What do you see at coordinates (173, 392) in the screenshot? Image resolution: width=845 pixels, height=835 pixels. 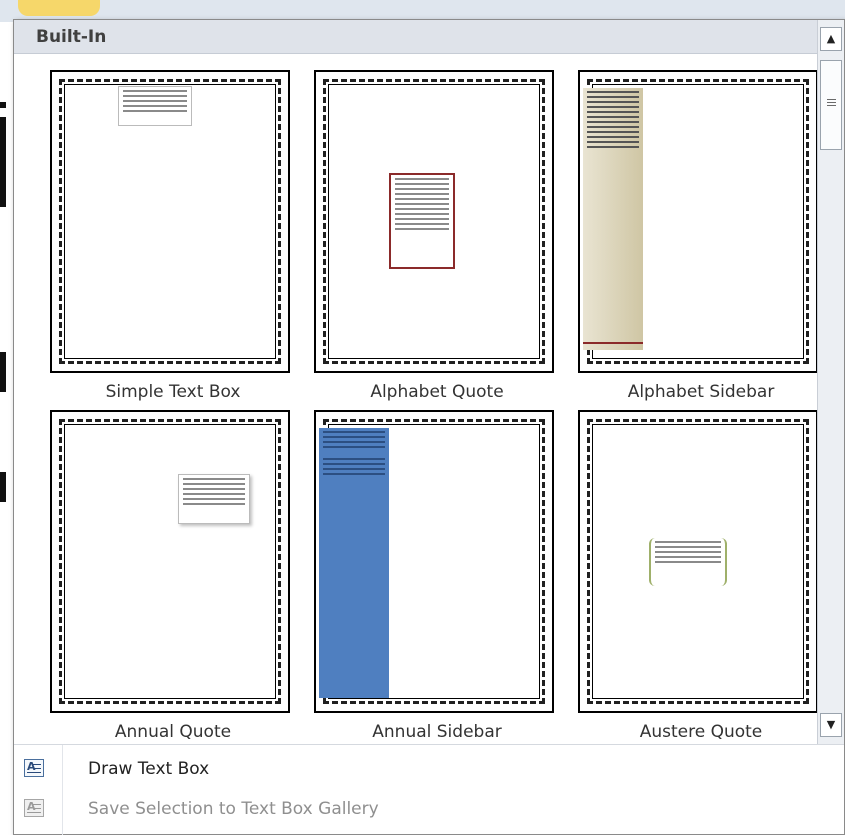 I see `gallery-item-label: Simple Text Box` at bounding box center [173, 392].